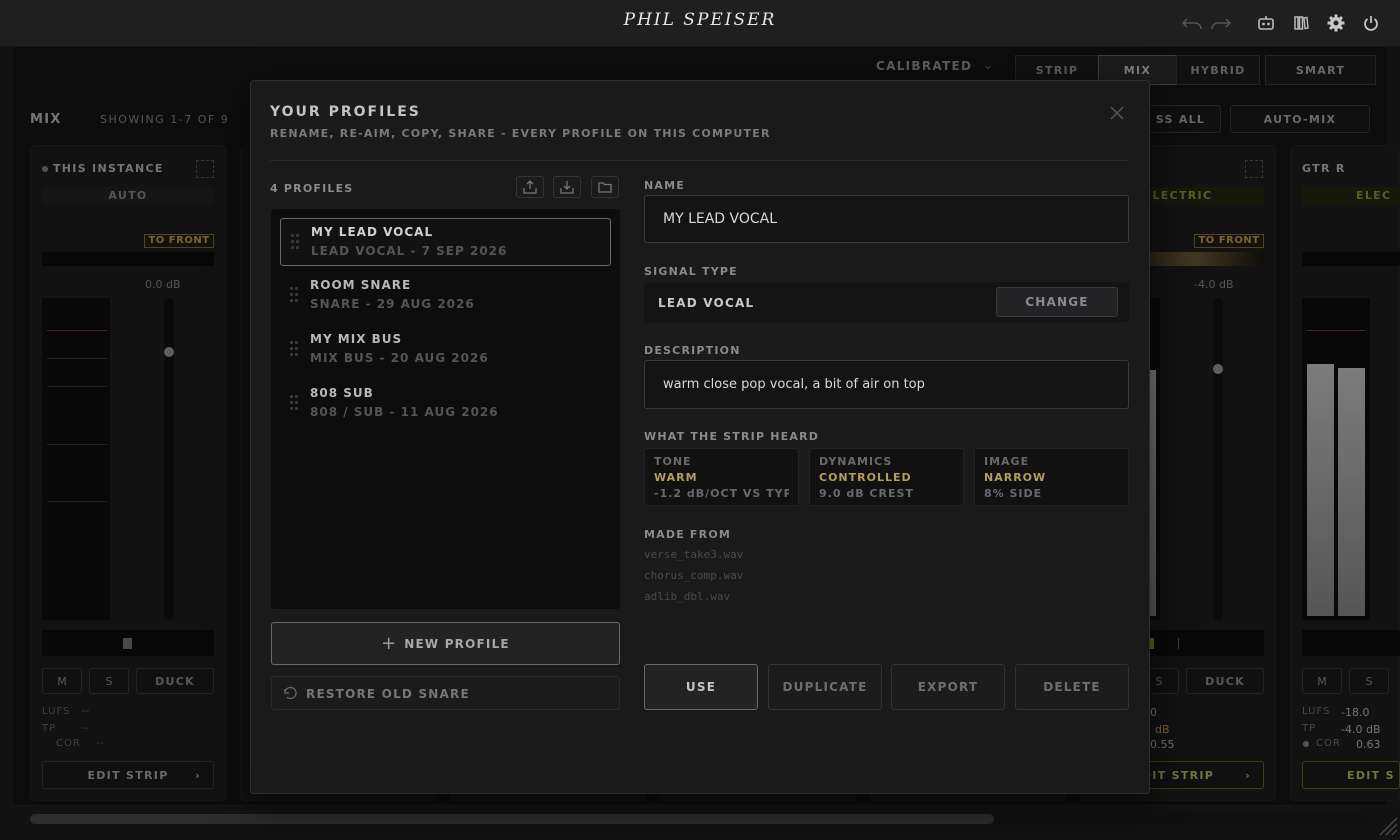 This screenshot has width=1400, height=840. What do you see at coordinates (457, 643) in the screenshot?
I see `new-profile-label: NEW PROFILE` at bounding box center [457, 643].